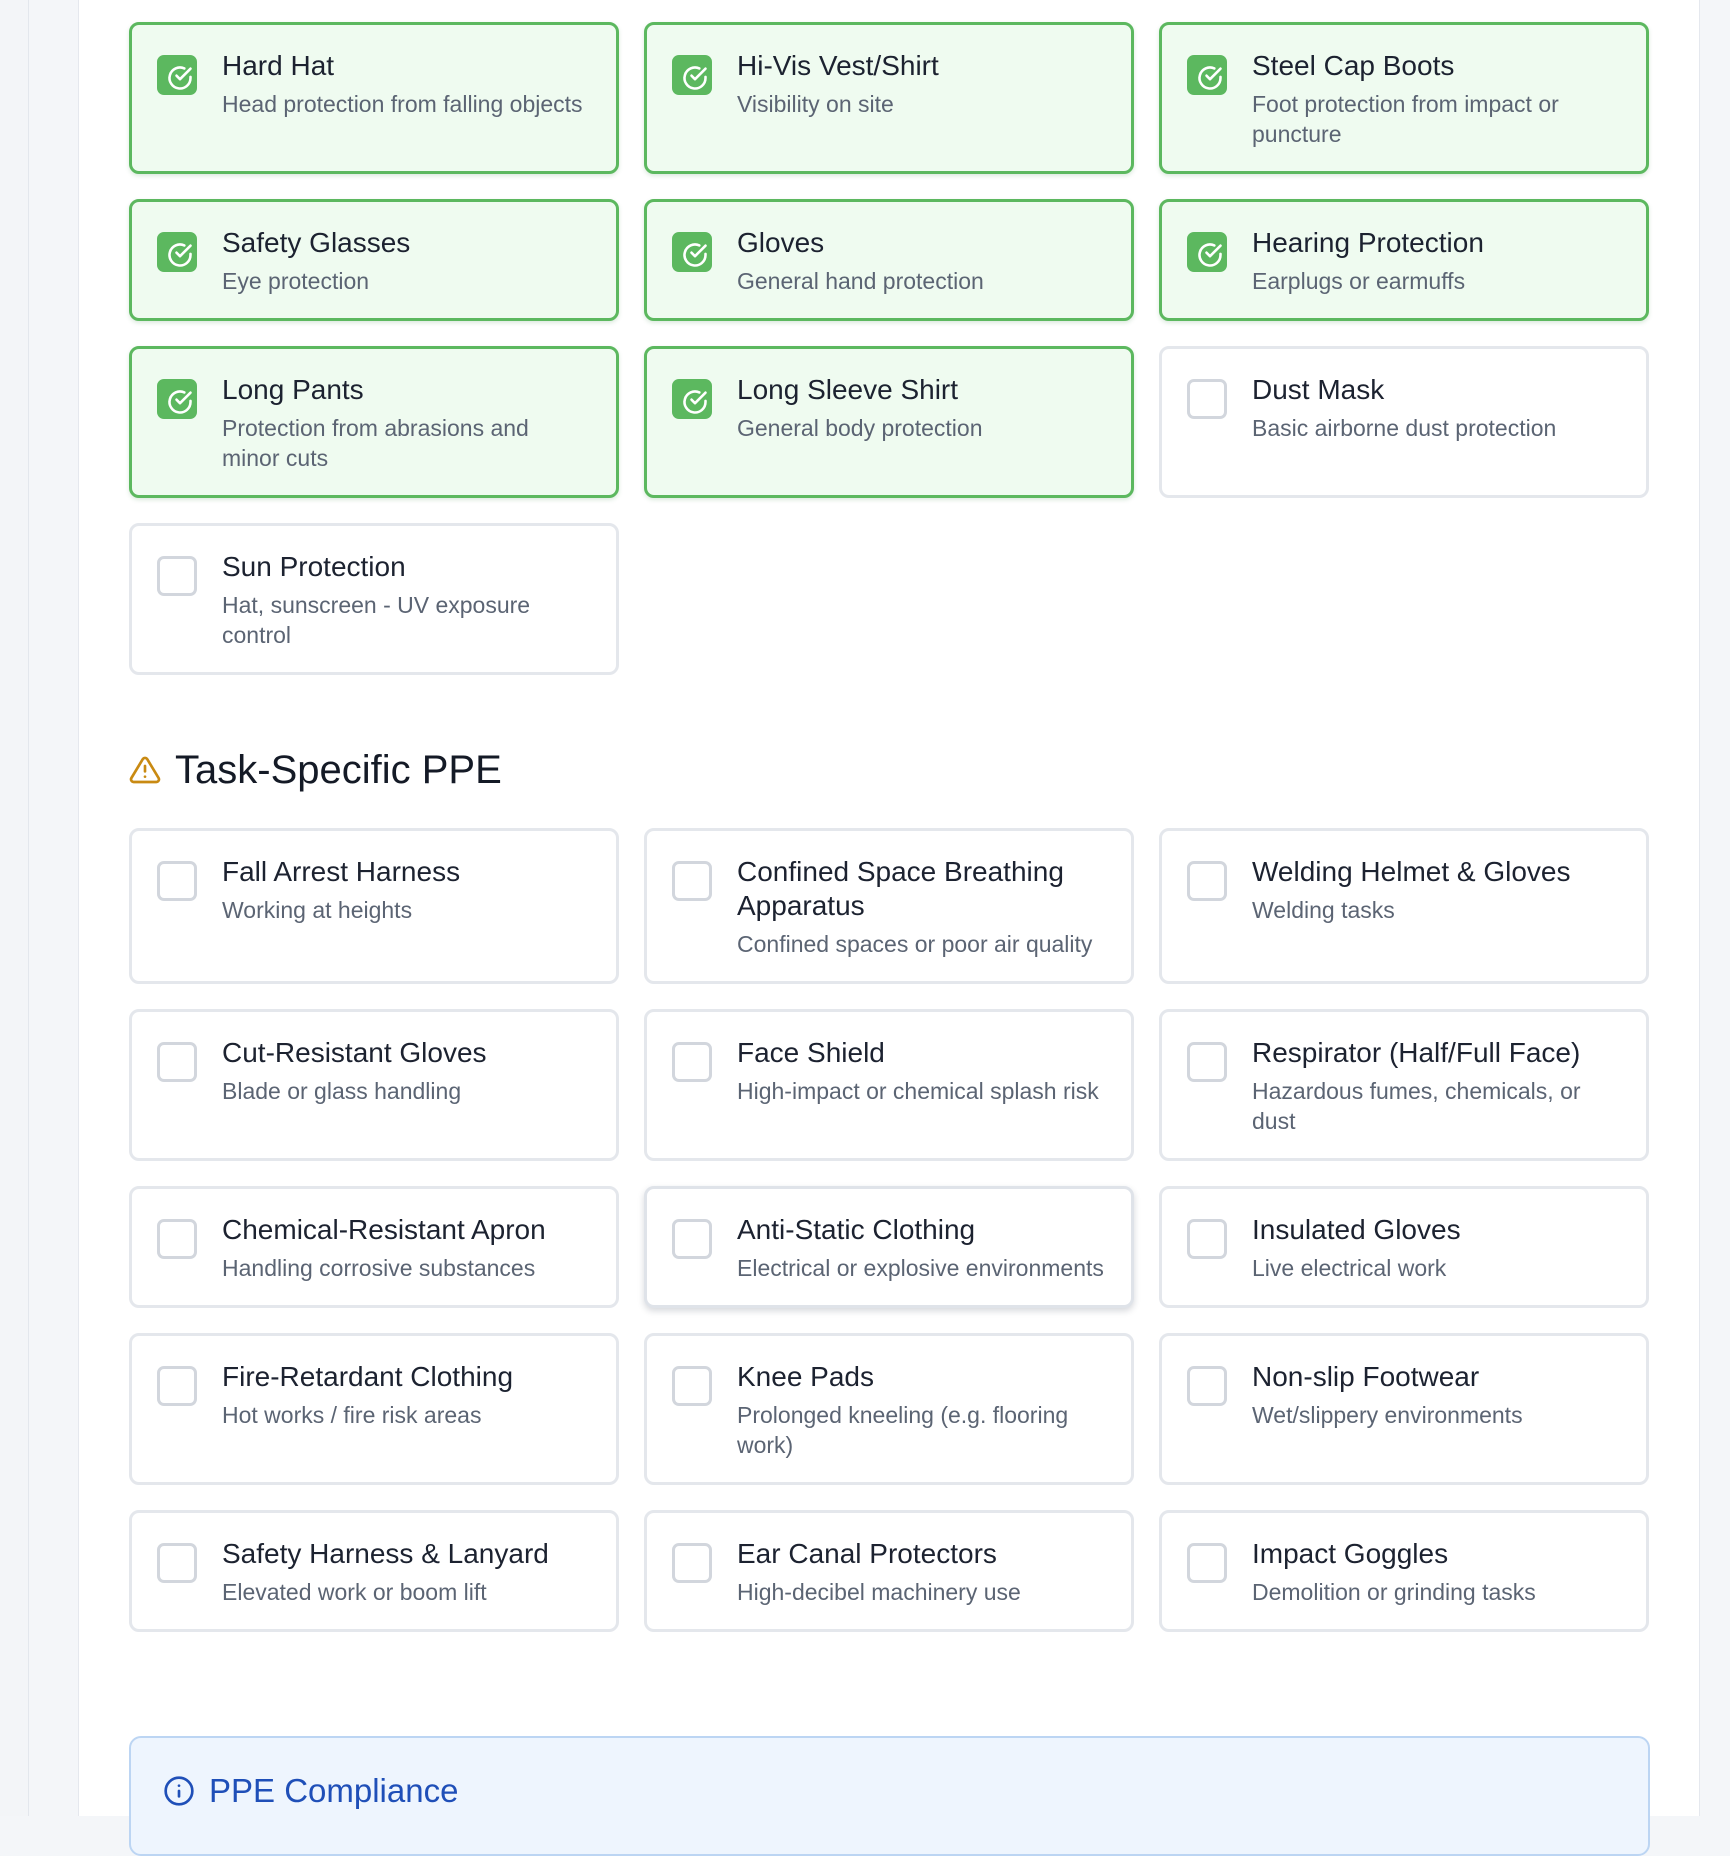 This screenshot has width=1730, height=1856. What do you see at coordinates (889, 98) in the screenshot?
I see `ppe-card-hi-vis-vest-shirt: Hi-Vis Vest/Shirt Visibility on site` at bounding box center [889, 98].